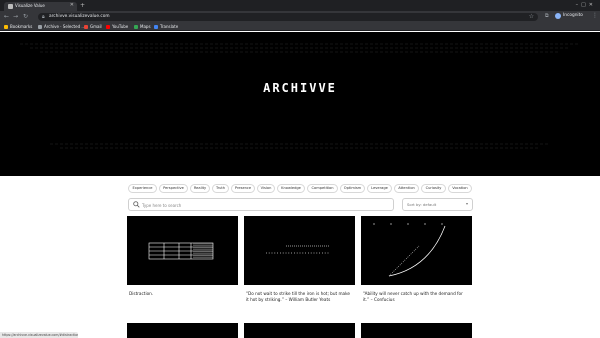 The height and width of the screenshot is (338, 600). I want to click on bookmark-item: Maps, so click(142, 26).